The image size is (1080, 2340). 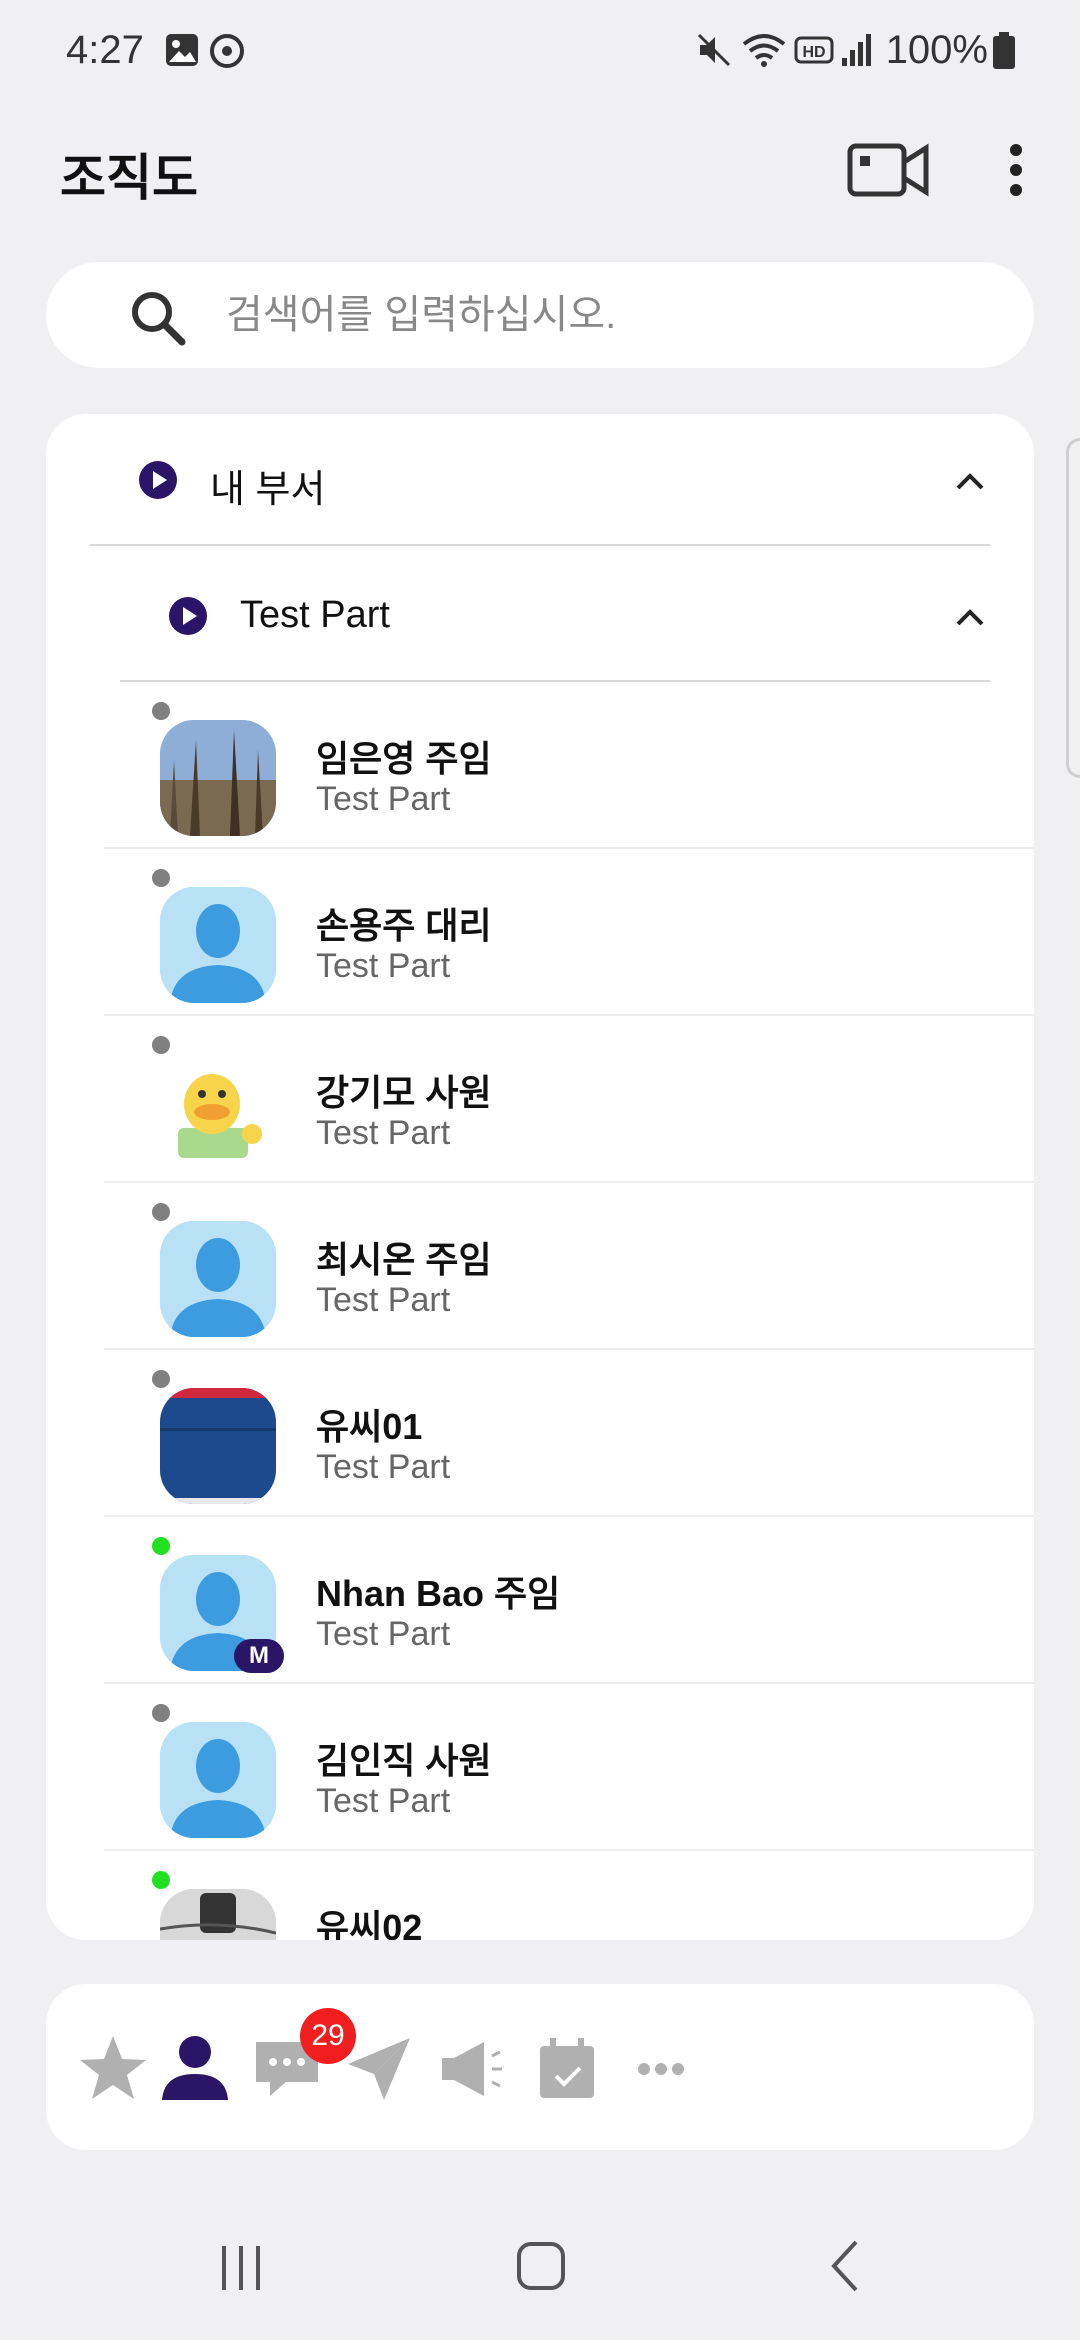 I want to click on tab-chat: 29, so click(x=299, y=2061).